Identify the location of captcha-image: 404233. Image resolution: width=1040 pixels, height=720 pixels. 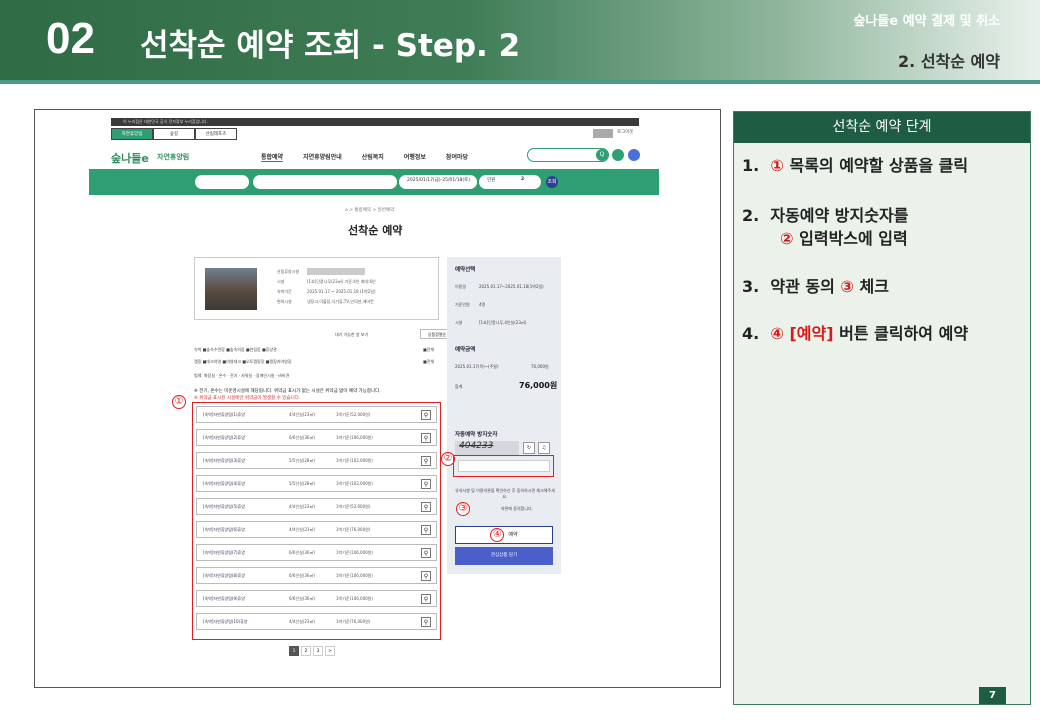
(487, 448).